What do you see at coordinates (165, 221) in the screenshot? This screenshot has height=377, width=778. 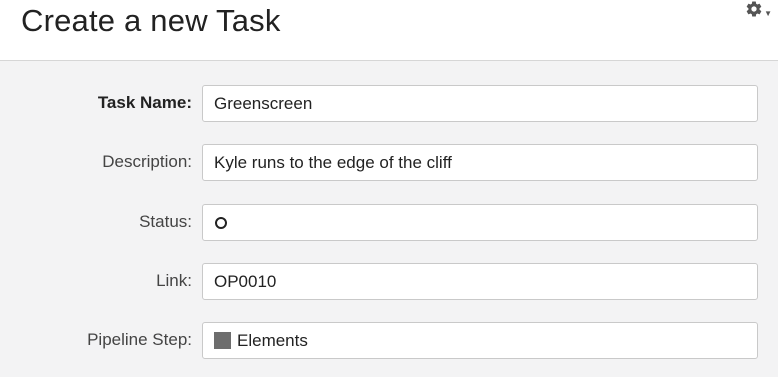 I see `status-label: Status:` at bounding box center [165, 221].